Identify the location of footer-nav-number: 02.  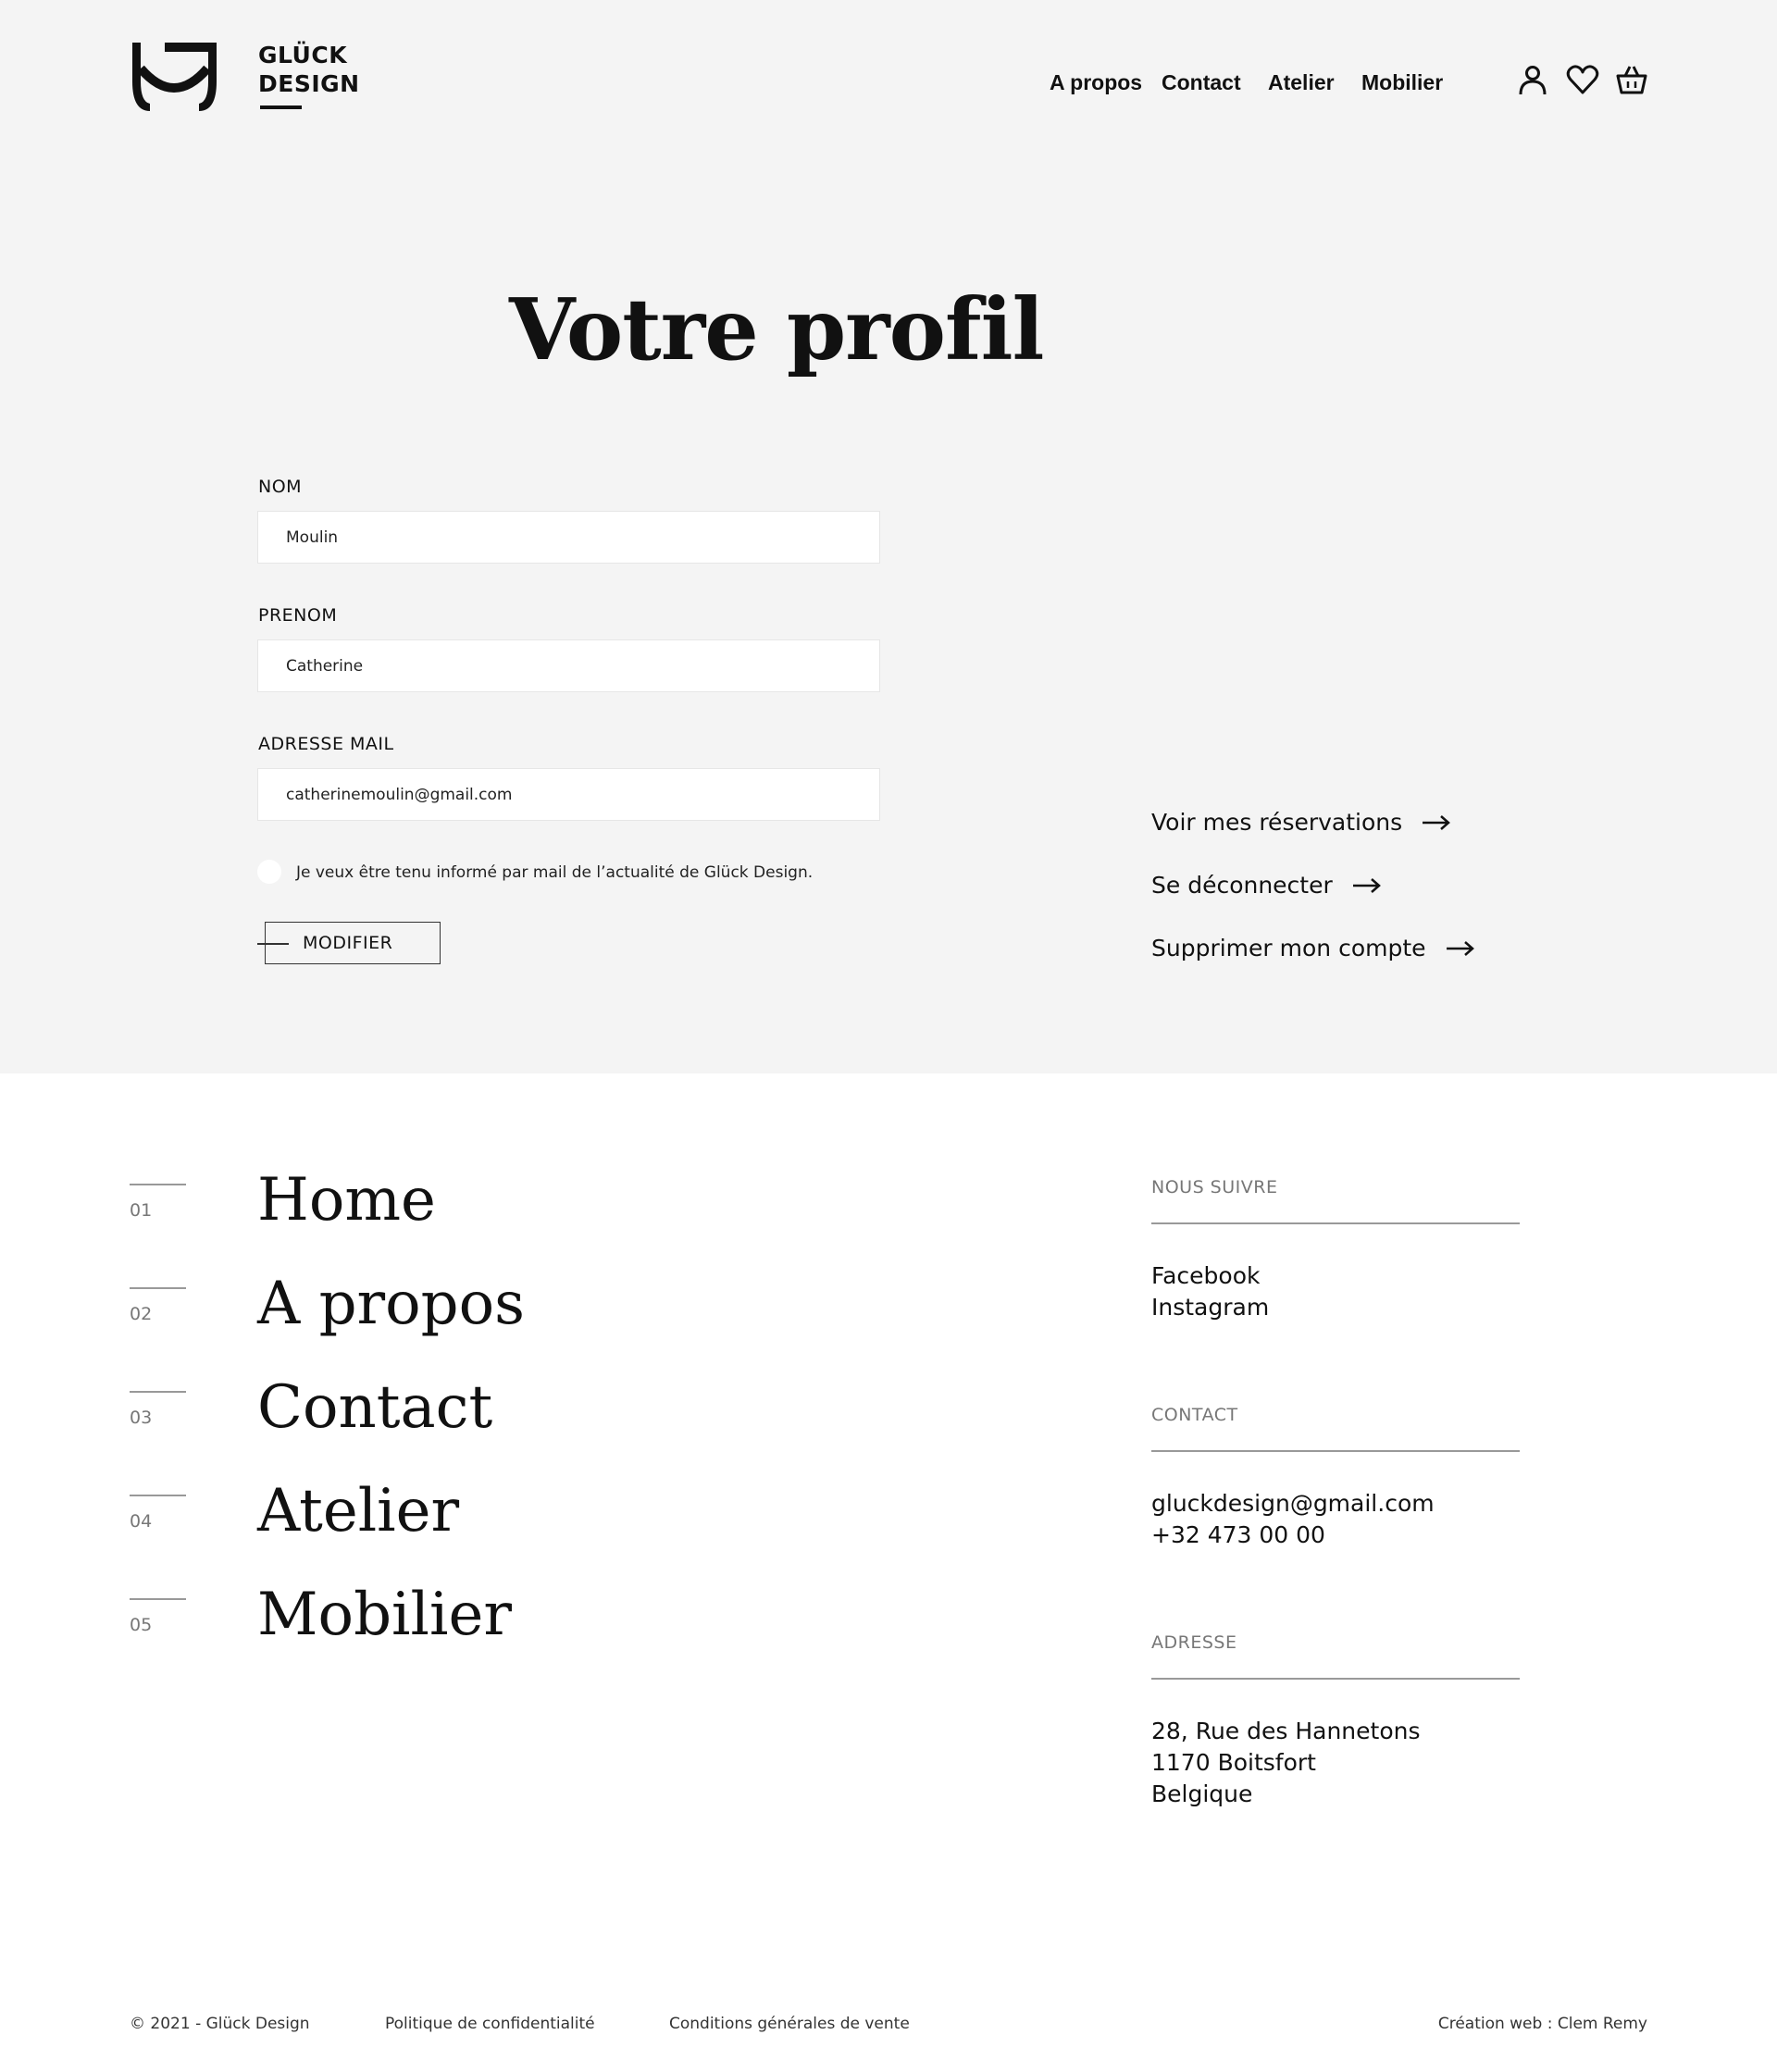
(141, 1314).